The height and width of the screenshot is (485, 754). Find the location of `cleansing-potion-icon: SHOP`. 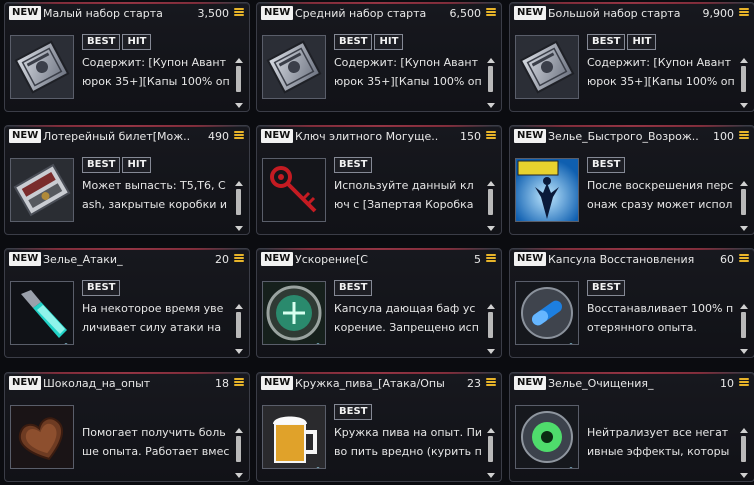

cleansing-potion-icon: SHOP is located at coordinates (547, 437).